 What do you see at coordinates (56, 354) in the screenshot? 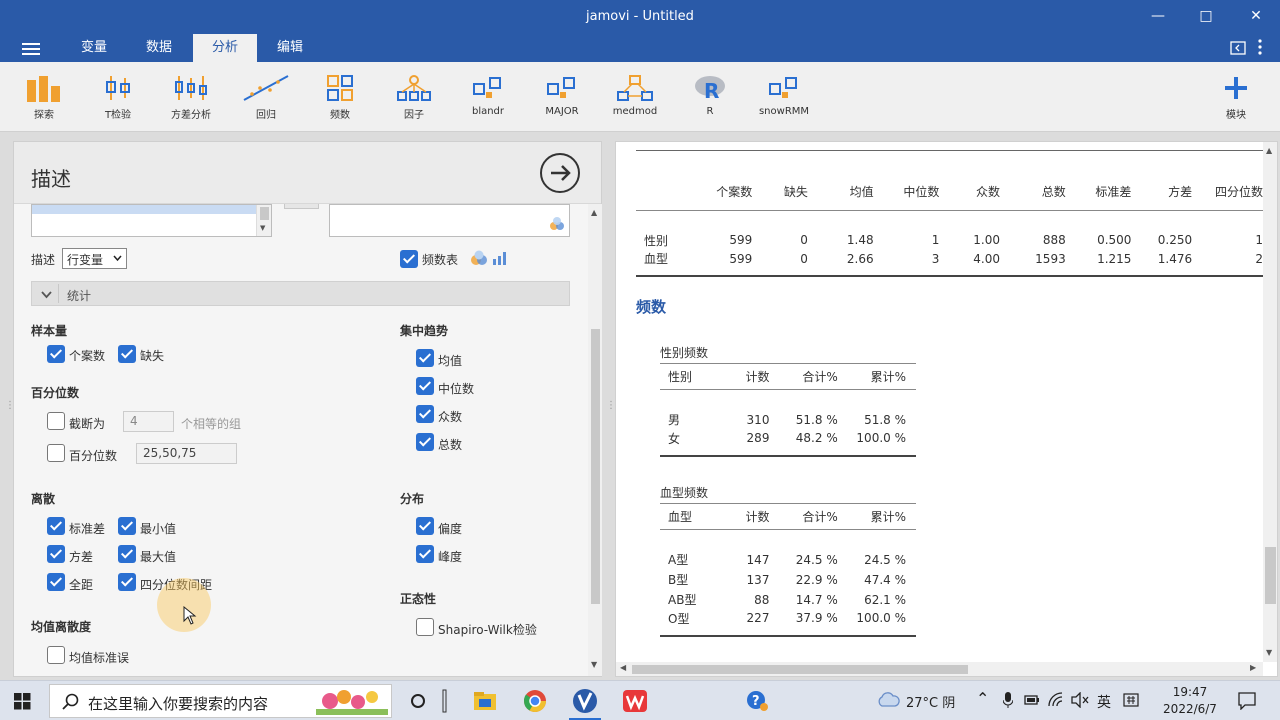
I see `n-checkbox` at bounding box center [56, 354].